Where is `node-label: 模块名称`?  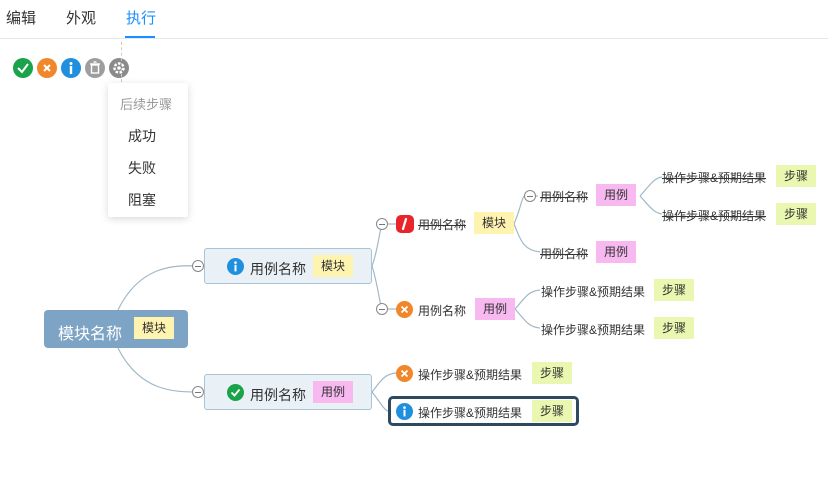 node-label: 模块名称 is located at coordinates (90, 334).